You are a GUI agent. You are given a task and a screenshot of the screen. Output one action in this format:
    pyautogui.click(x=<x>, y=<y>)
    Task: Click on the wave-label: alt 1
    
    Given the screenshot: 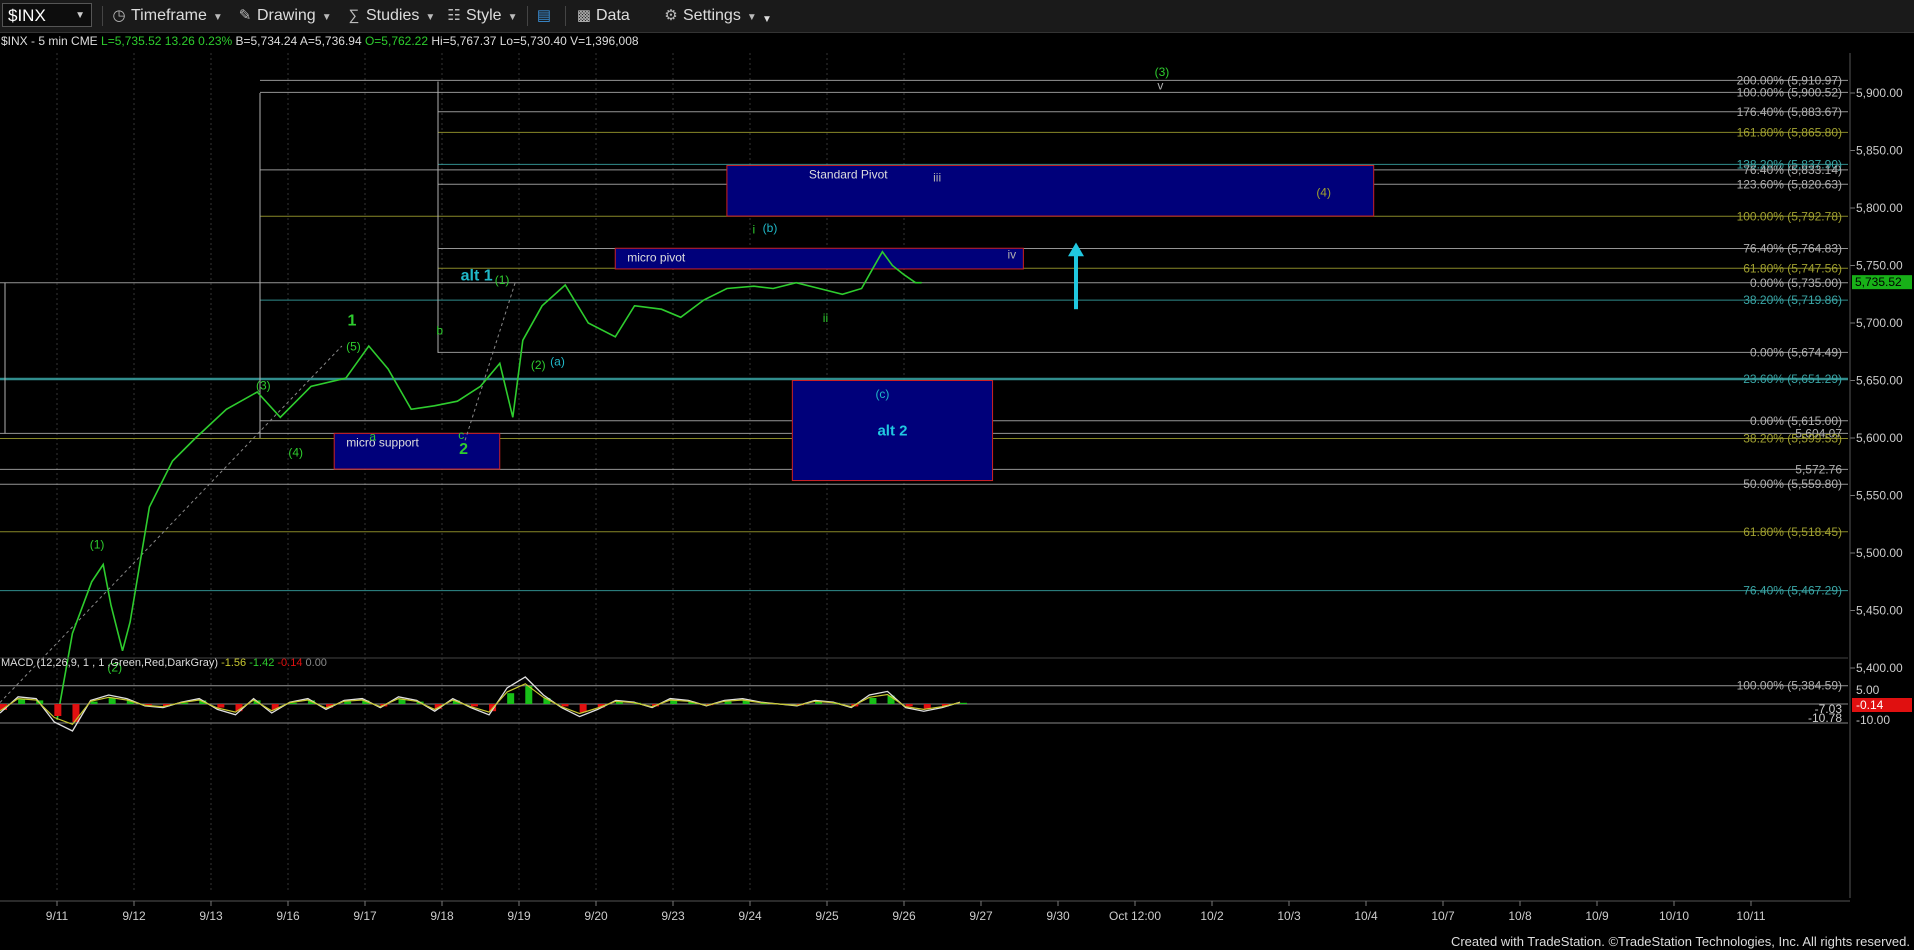 What is the action you would take?
    pyautogui.click(x=477, y=275)
    